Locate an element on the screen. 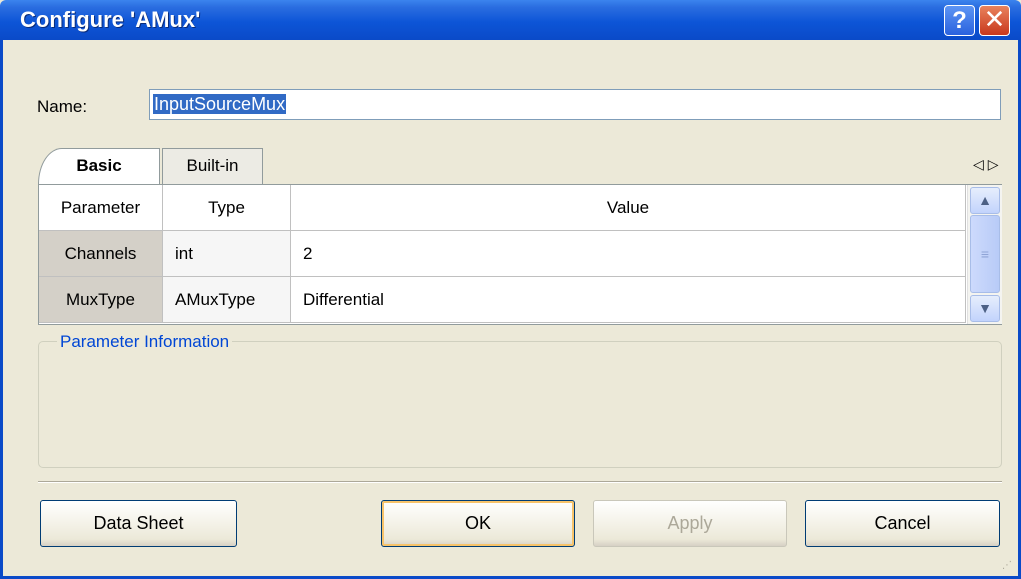 The width and height of the screenshot is (1021, 579). chevron-up-icon: ▲ is located at coordinates (985, 200).